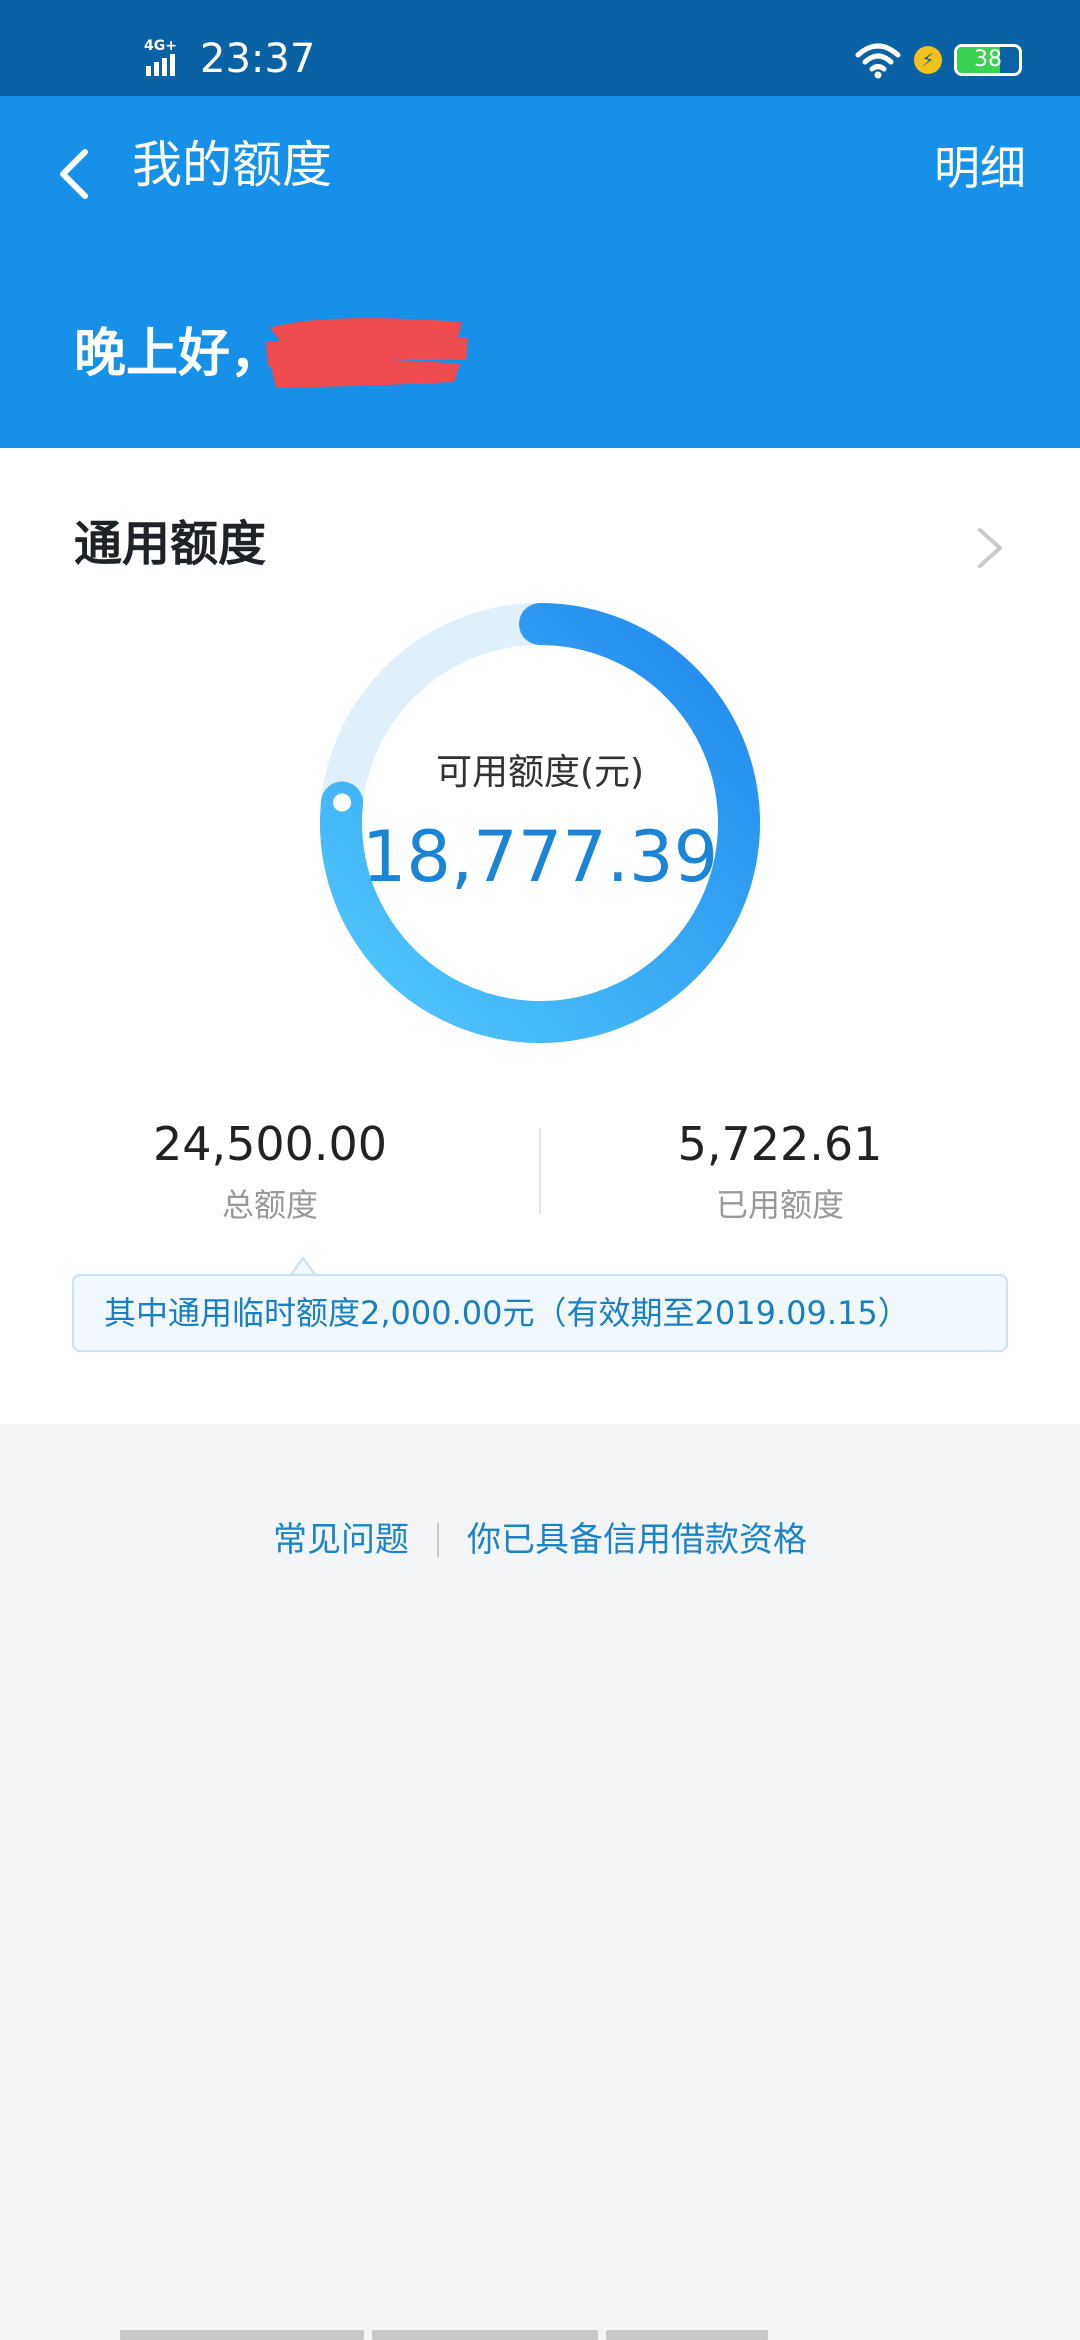  Describe the element at coordinates (178, 354) in the screenshot. I see `greeting-text: 晚上好，` at that location.